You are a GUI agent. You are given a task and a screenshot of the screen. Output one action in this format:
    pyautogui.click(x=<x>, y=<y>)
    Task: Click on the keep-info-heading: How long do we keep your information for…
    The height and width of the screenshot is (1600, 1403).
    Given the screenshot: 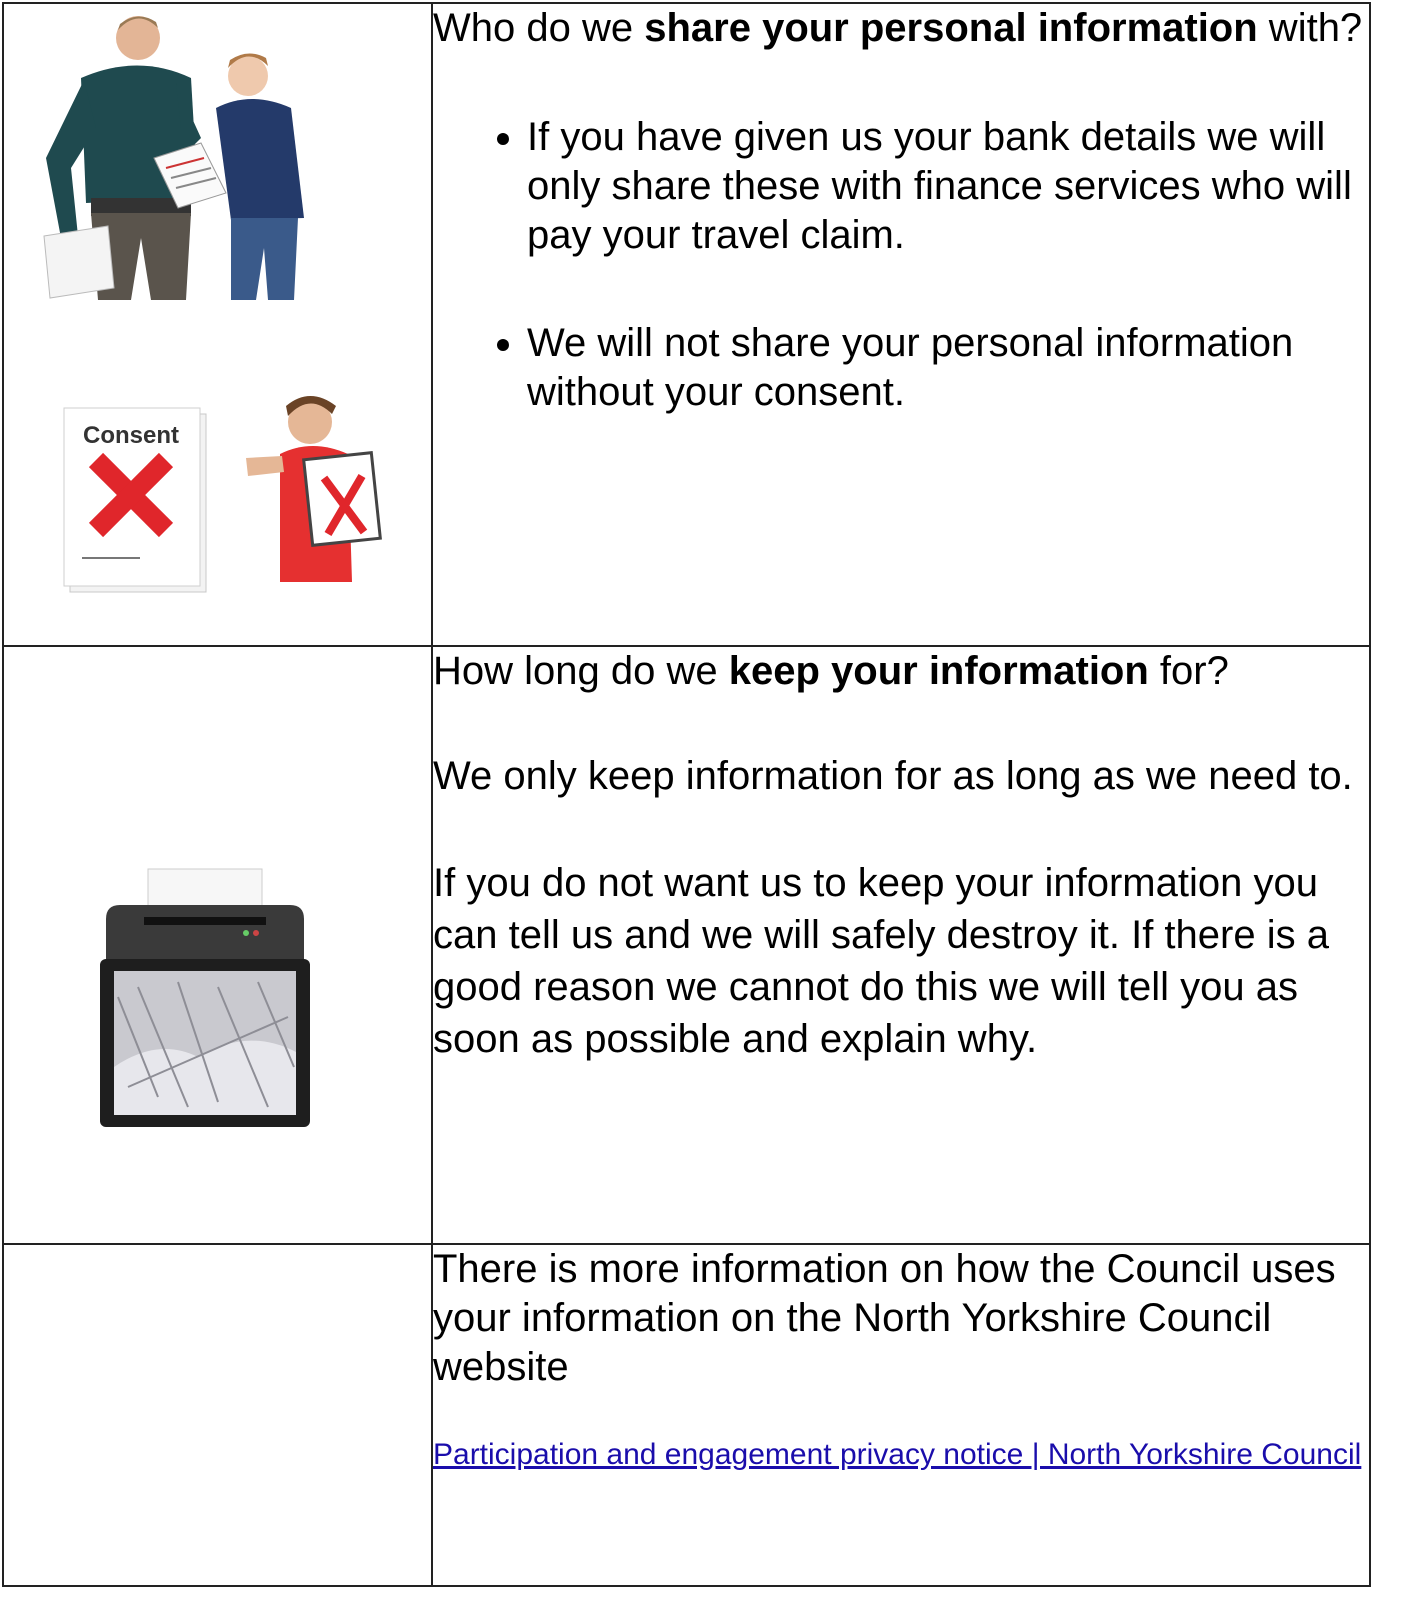 What is the action you would take?
    pyautogui.click(x=901, y=671)
    